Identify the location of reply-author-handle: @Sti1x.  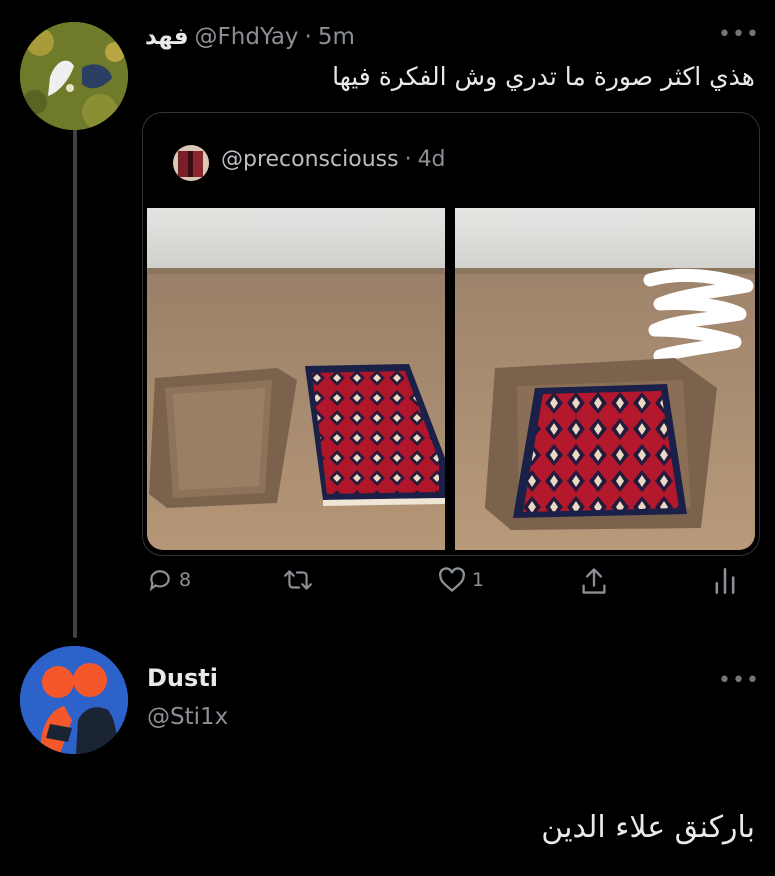
(187, 717).